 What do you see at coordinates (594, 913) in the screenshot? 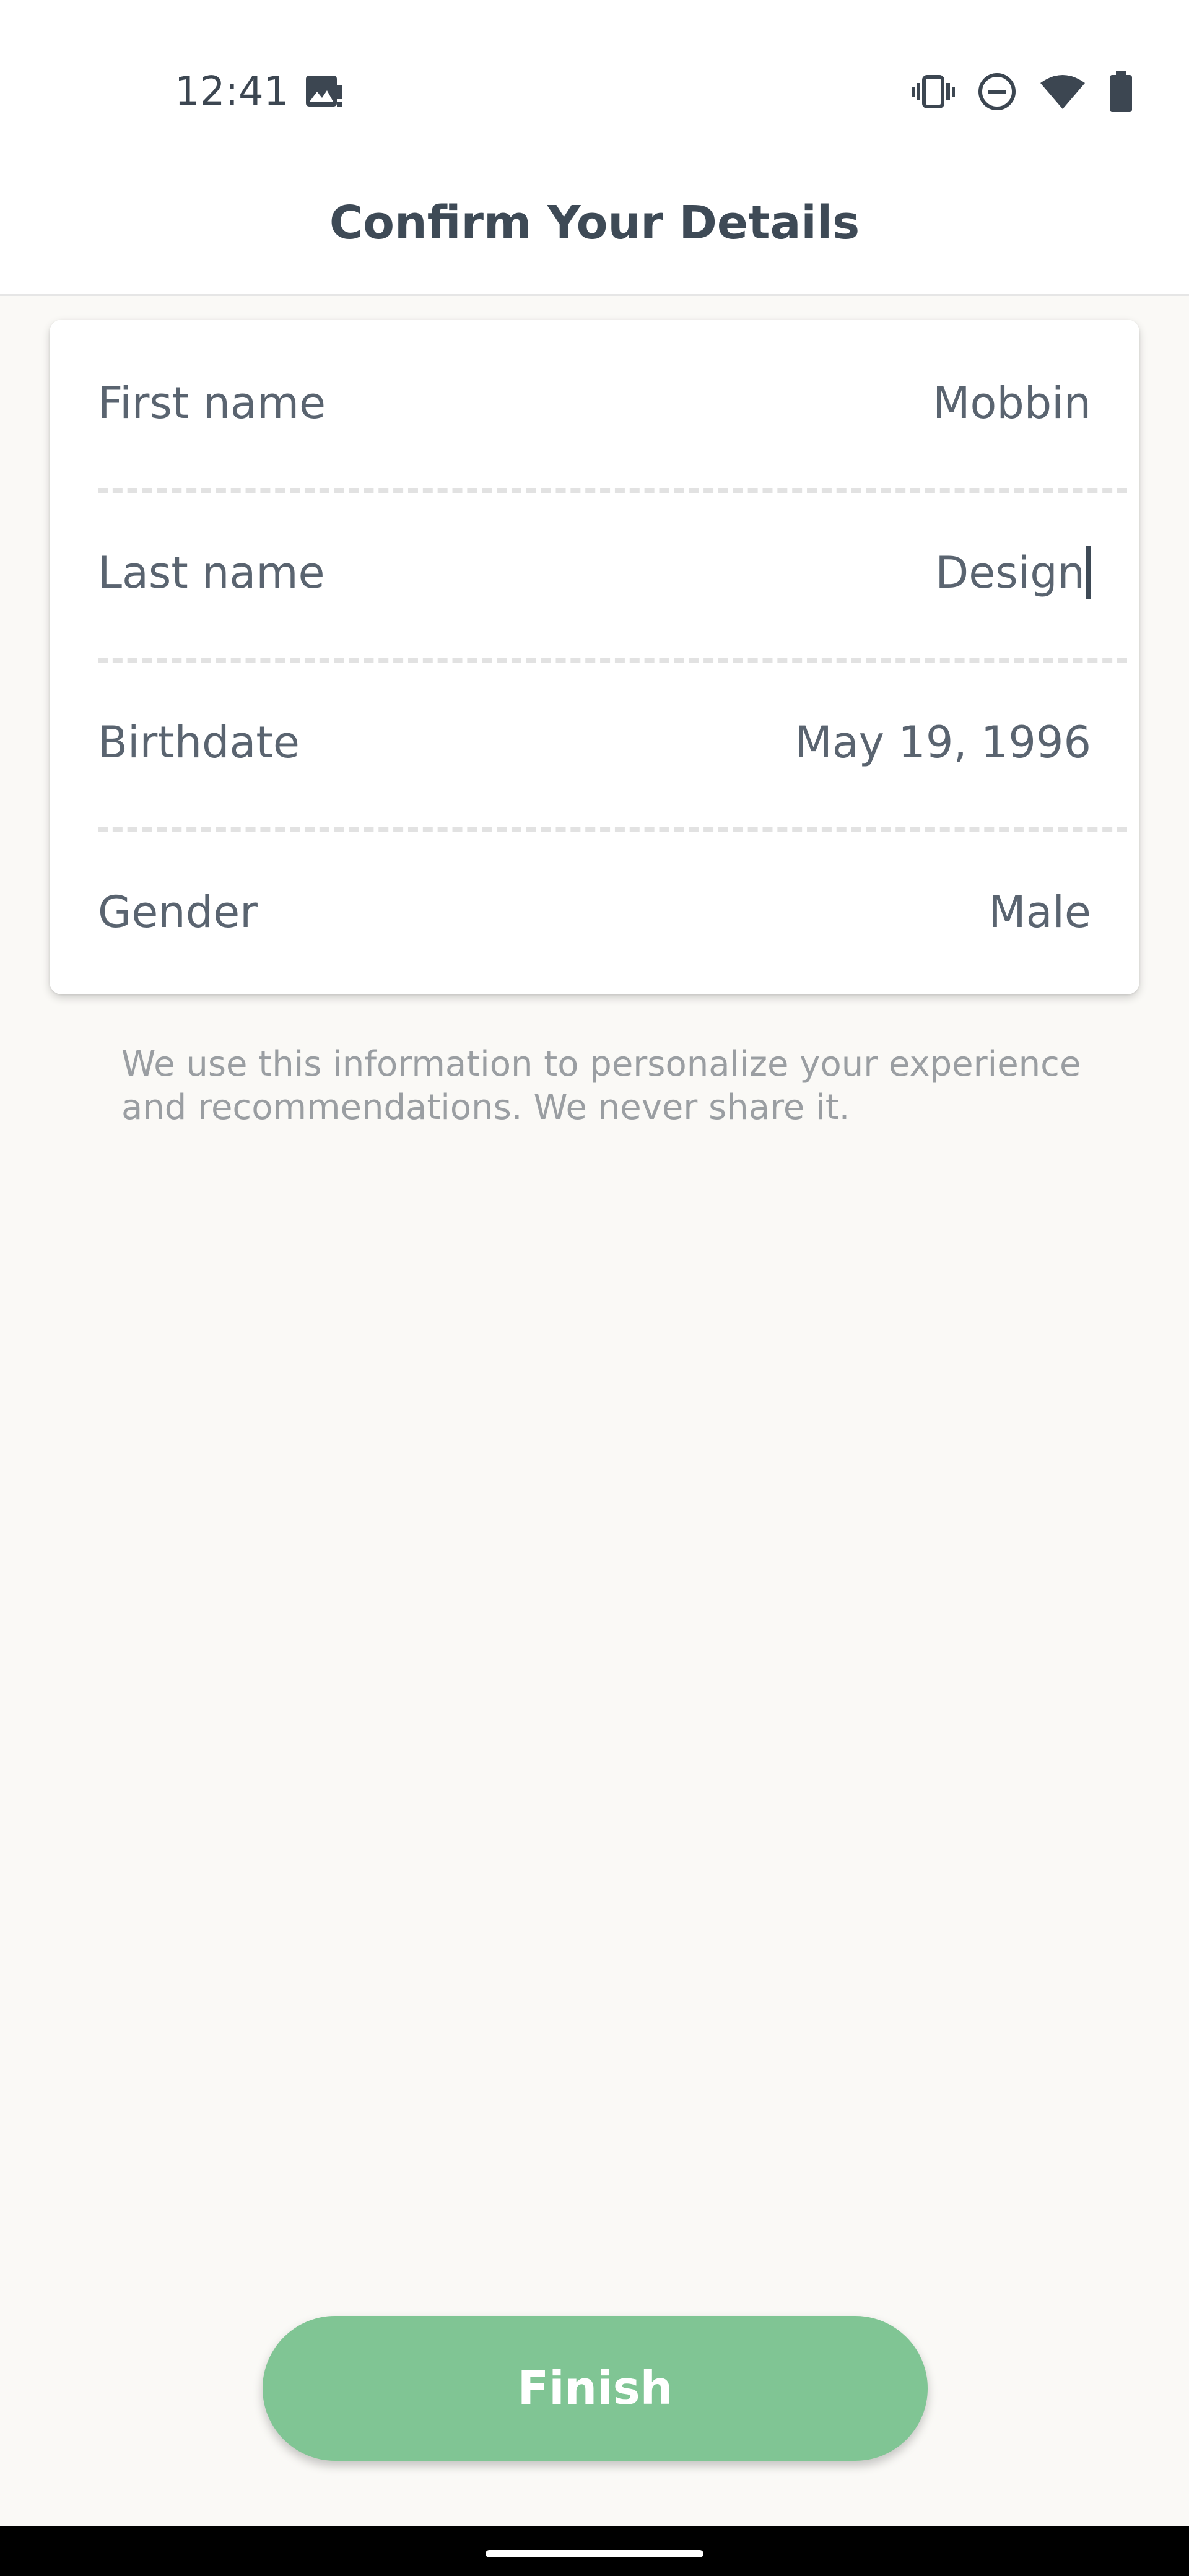
I see `gender-row: Gender Male` at bounding box center [594, 913].